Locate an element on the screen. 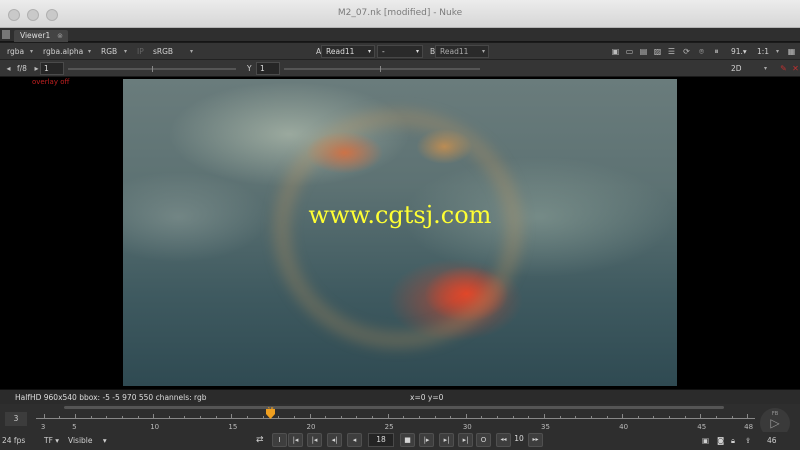  refresh-icon: ⟳ is located at coordinates (686, 51).